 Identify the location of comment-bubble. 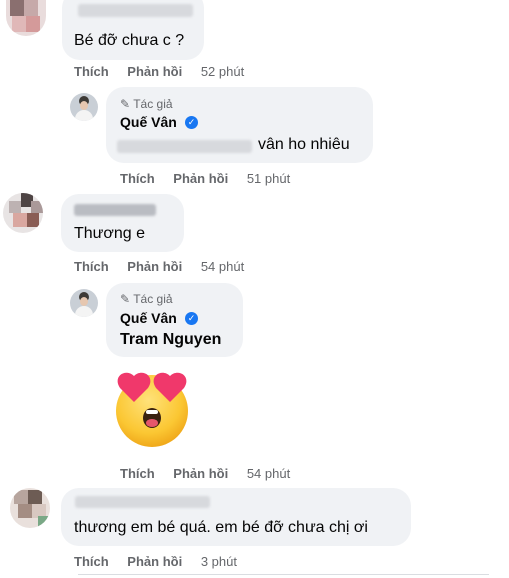
(122, 223).